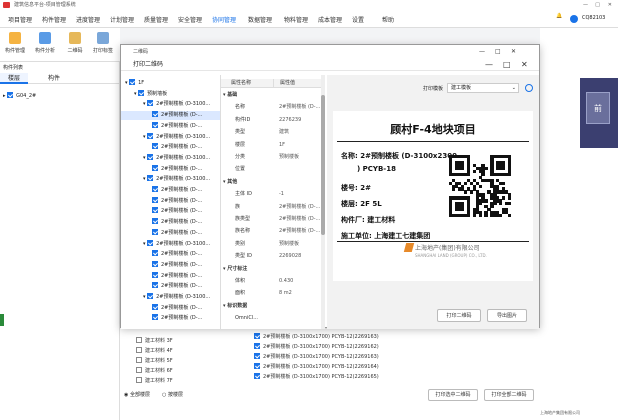  I want to click on tree-node: ▾ 1F, so click(170, 83).